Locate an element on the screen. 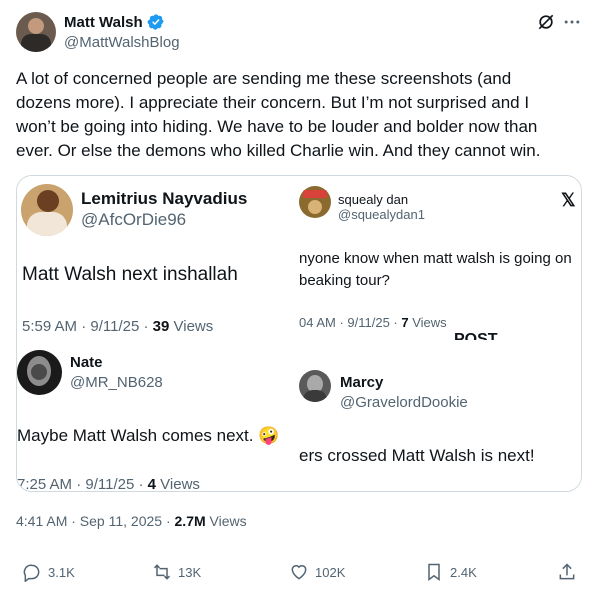 The width and height of the screenshot is (598, 596). screenshot-1-text: Matt Walsh next inshallah is located at coordinates (130, 274).